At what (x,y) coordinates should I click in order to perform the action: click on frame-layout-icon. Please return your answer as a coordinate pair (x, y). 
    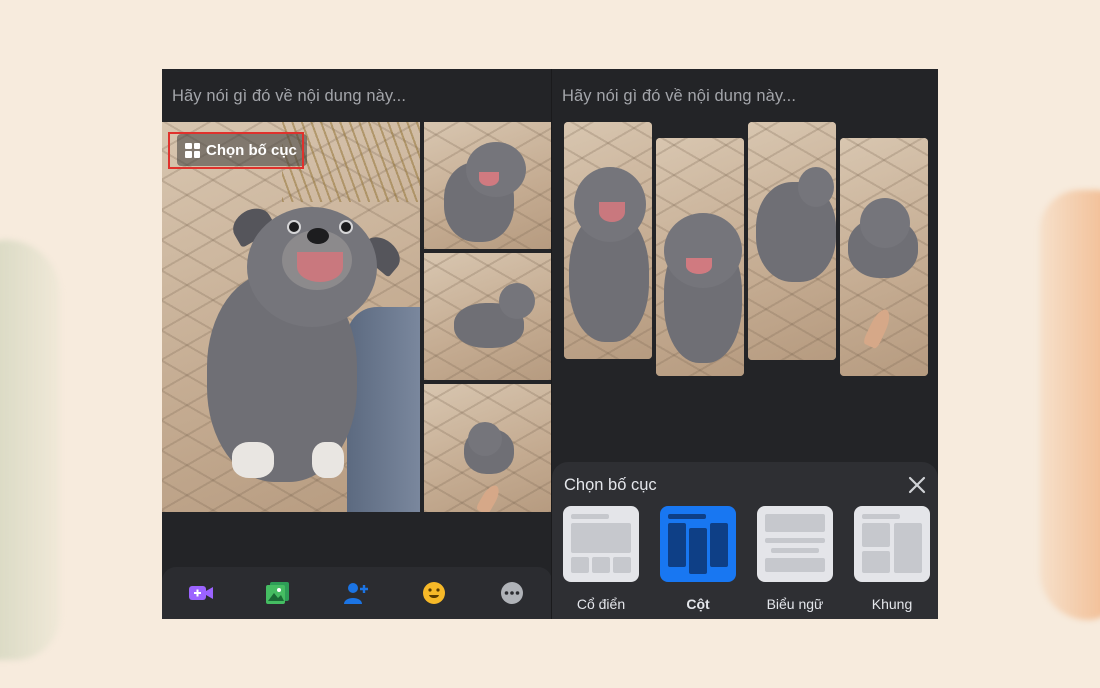
    Looking at the image, I should click on (892, 544).